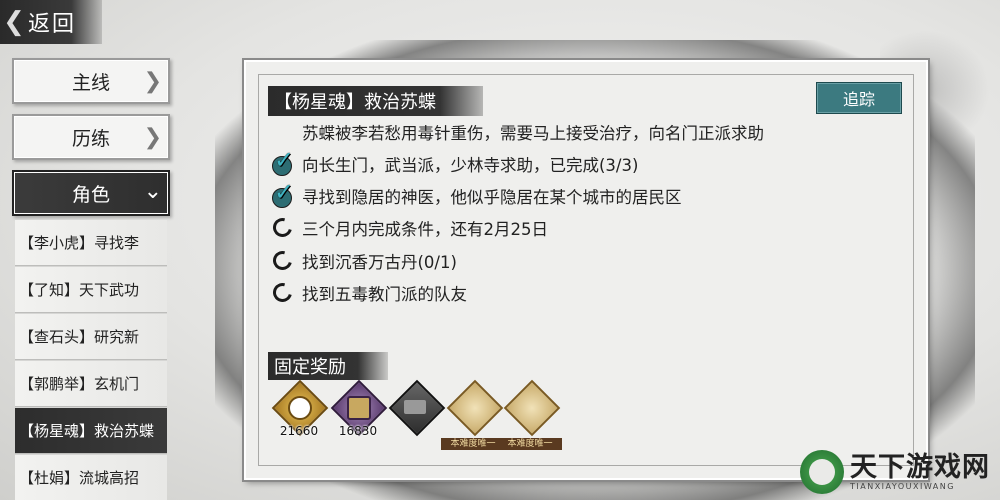 This screenshot has height=500, width=1000. What do you see at coordinates (470, 165) in the screenshot?
I see `task-text: 向长生门，武当派，少林寺求助，已完成(3/3)` at bounding box center [470, 165].